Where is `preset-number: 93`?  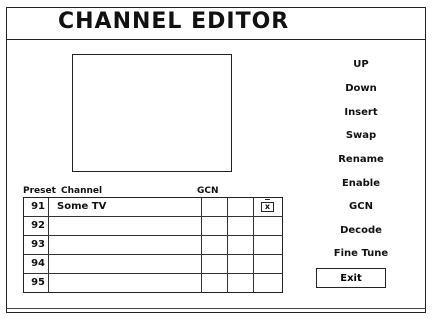
preset-number: 93 is located at coordinates (36, 245).